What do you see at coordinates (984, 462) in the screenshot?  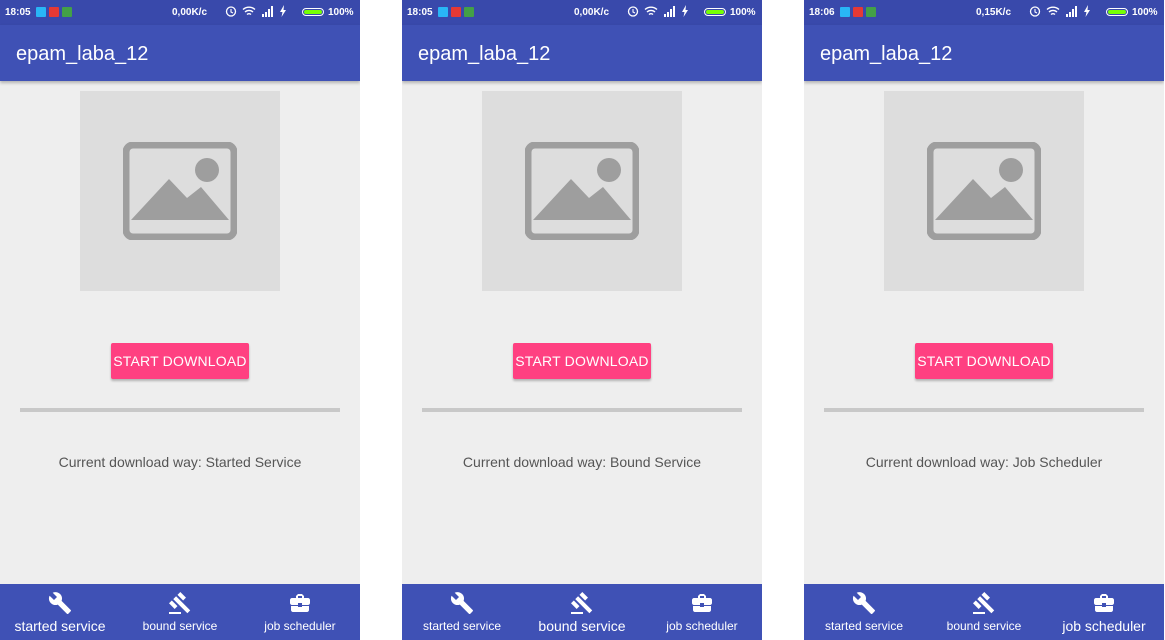 I see `current-download-way: Current download way: Job Scheduler` at bounding box center [984, 462].